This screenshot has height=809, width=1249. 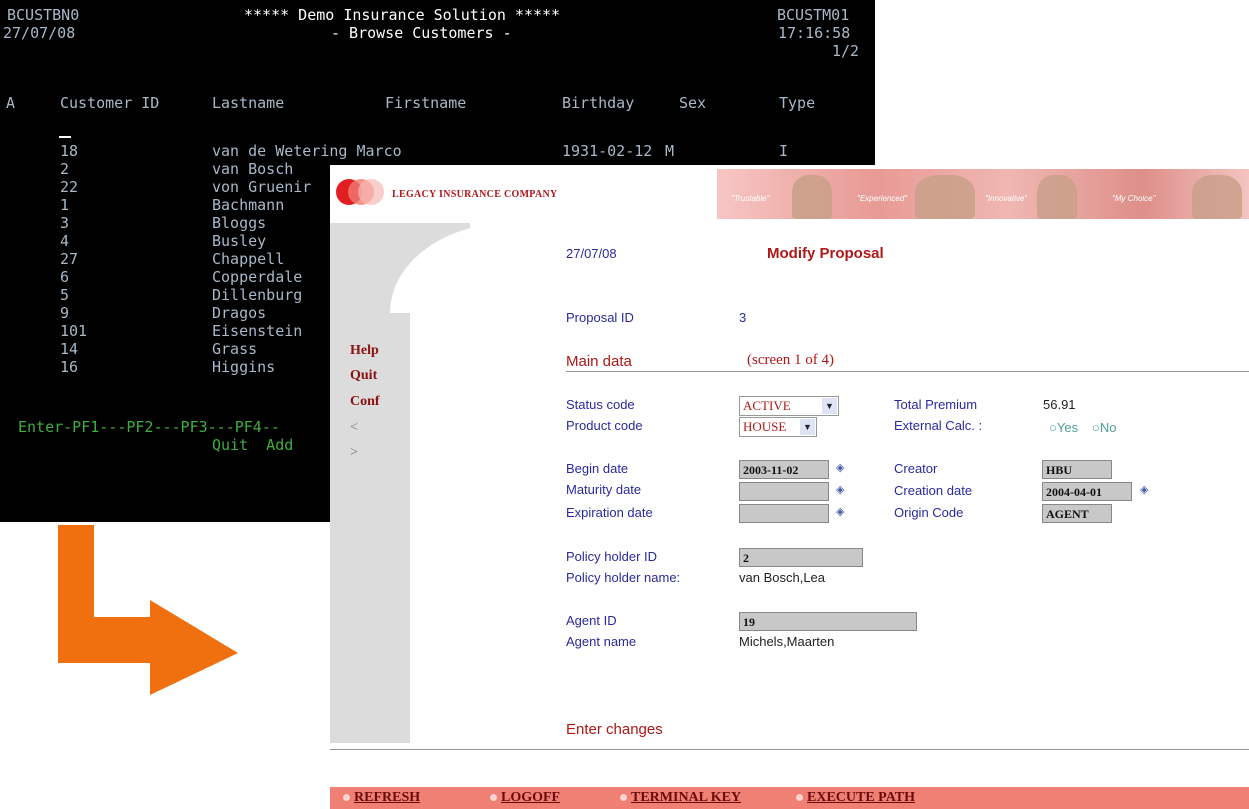 I want to click on col-birthday: Birthday, so click(x=598, y=103).